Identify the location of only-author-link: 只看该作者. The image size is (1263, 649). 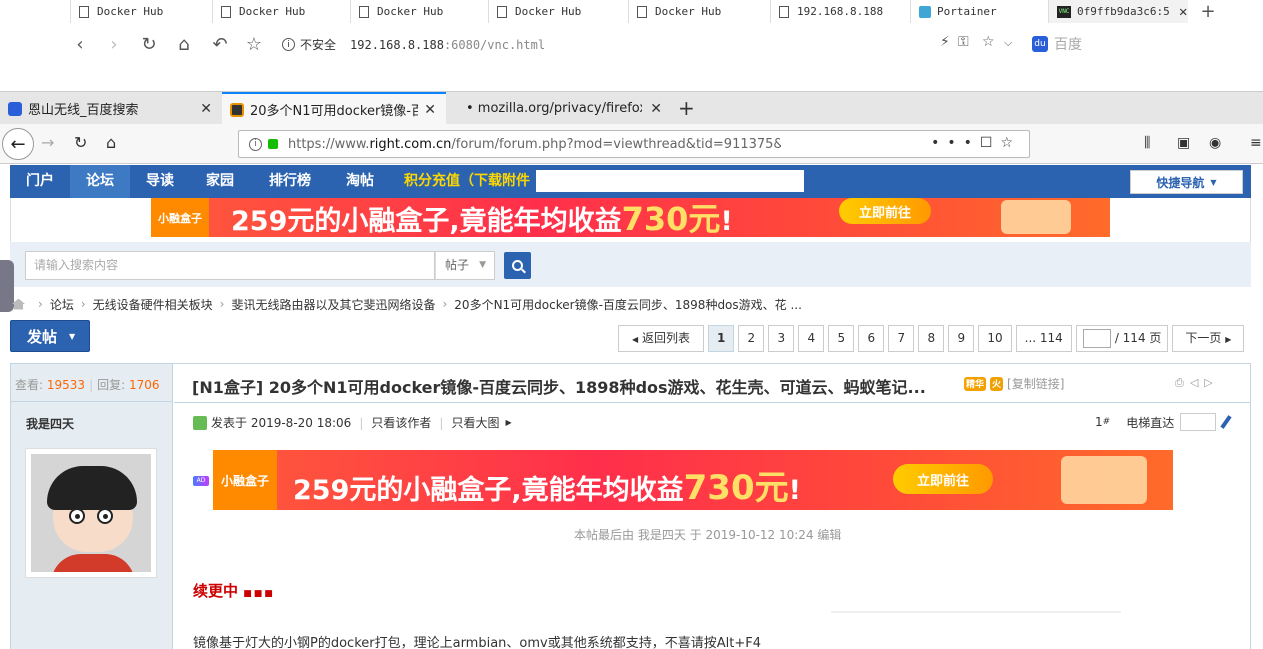
(401, 422).